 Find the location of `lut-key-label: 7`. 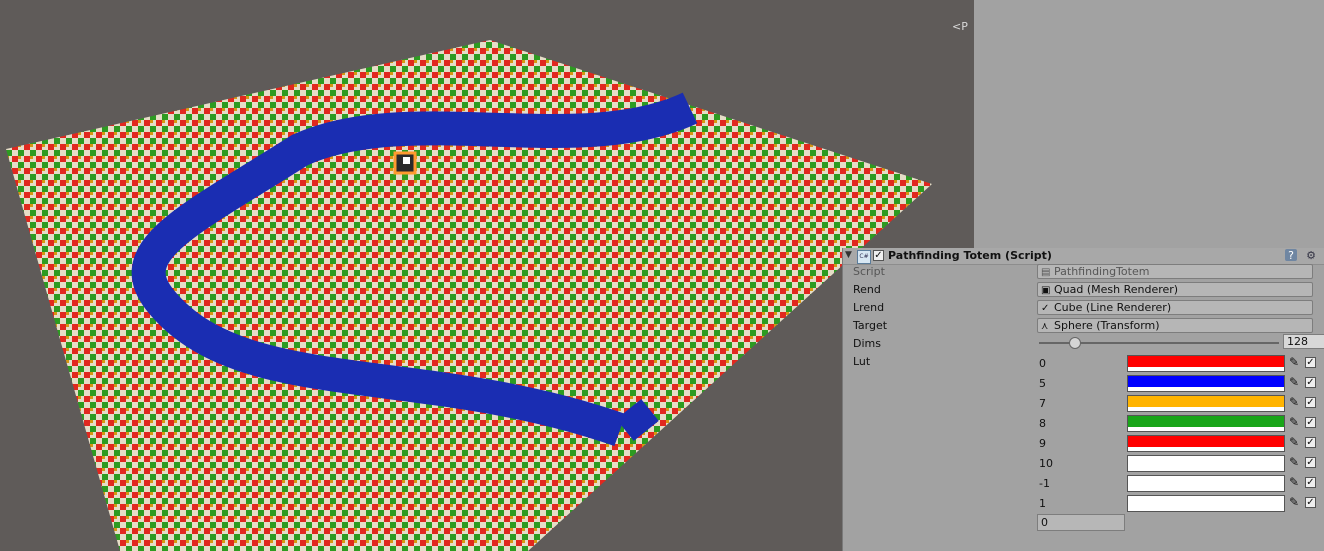

lut-key-label: 7 is located at coordinates (1042, 403).